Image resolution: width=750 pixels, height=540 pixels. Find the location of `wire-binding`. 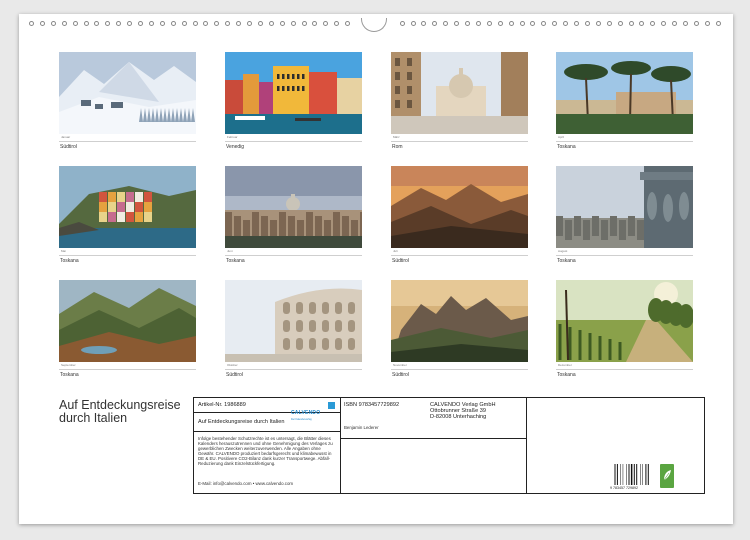

wire-binding is located at coordinates (376, 25).